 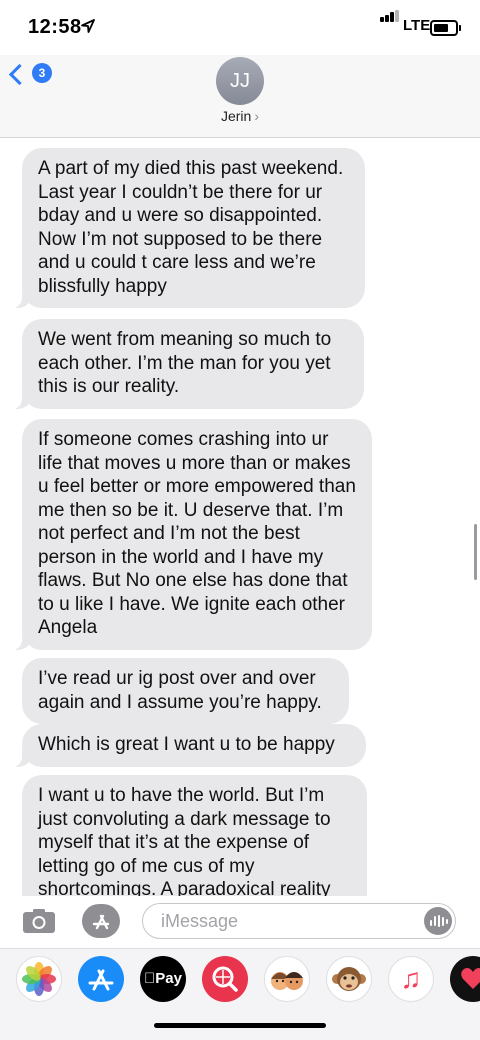 What do you see at coordinates (165, 978) in the screenshot?
I see `apple-pay-label: Pay` at bounding box center [165, 978].